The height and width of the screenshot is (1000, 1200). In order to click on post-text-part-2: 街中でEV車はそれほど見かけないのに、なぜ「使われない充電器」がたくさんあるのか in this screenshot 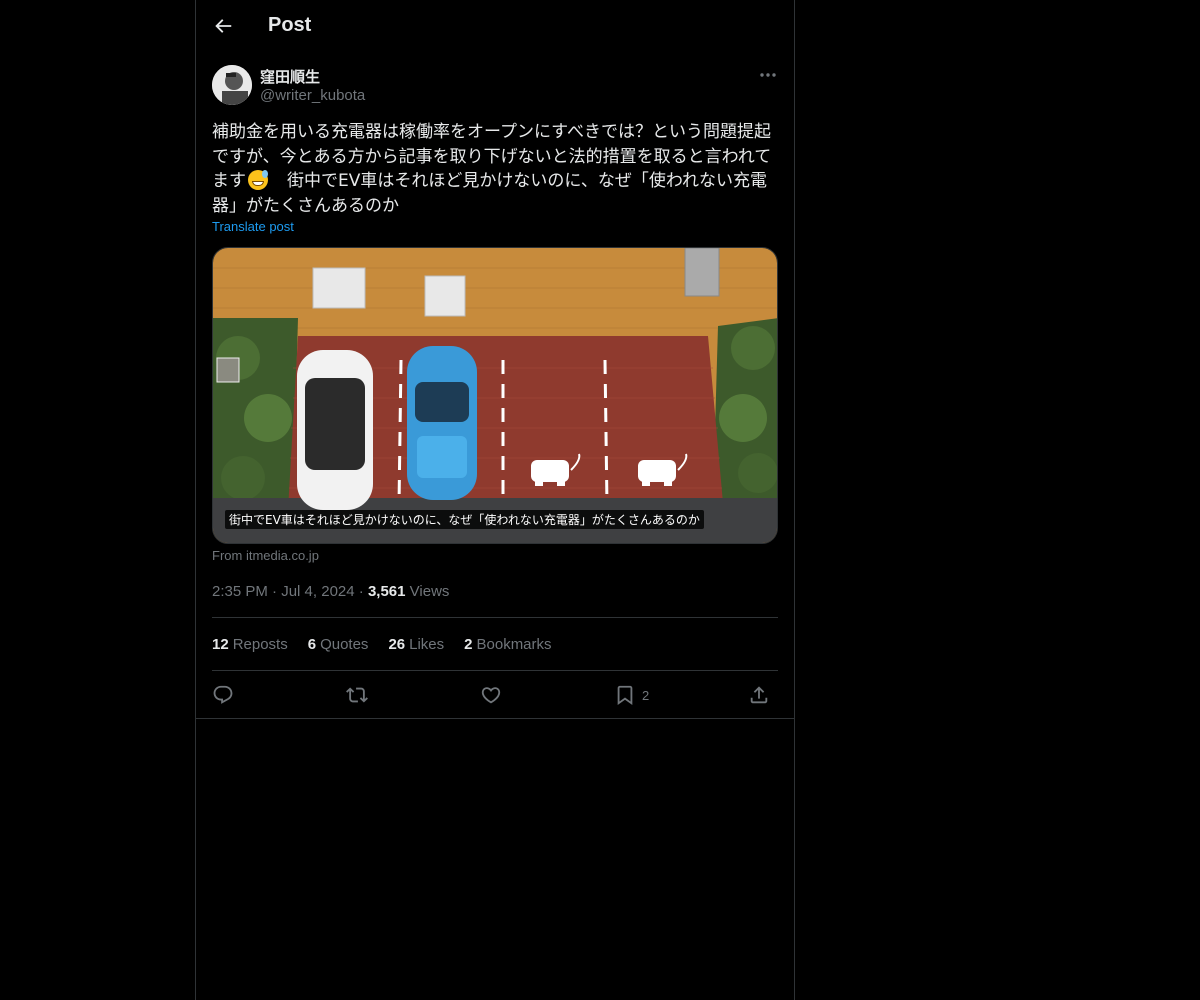, I will do `click(490, 193)`.